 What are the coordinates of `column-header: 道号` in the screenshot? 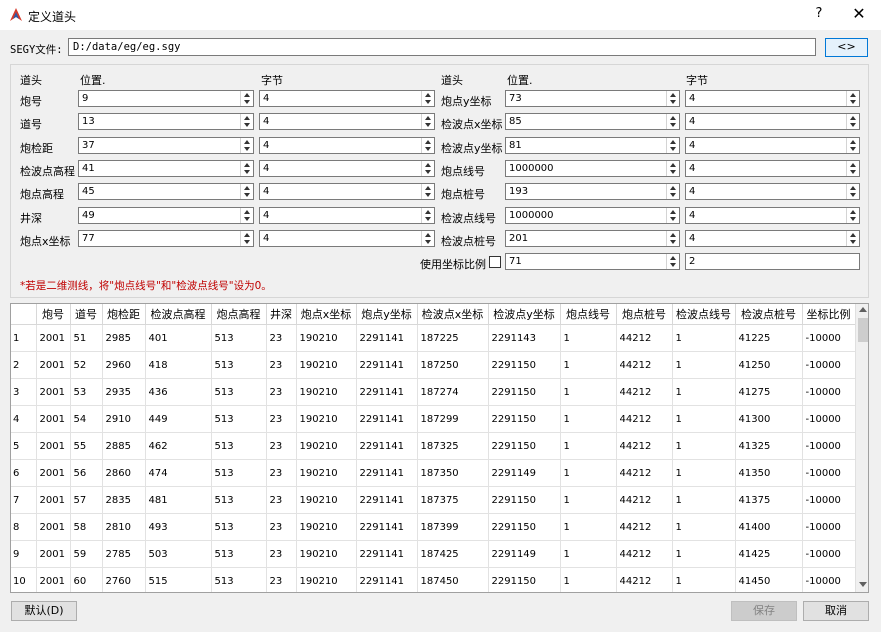 It's located at (86, 314).